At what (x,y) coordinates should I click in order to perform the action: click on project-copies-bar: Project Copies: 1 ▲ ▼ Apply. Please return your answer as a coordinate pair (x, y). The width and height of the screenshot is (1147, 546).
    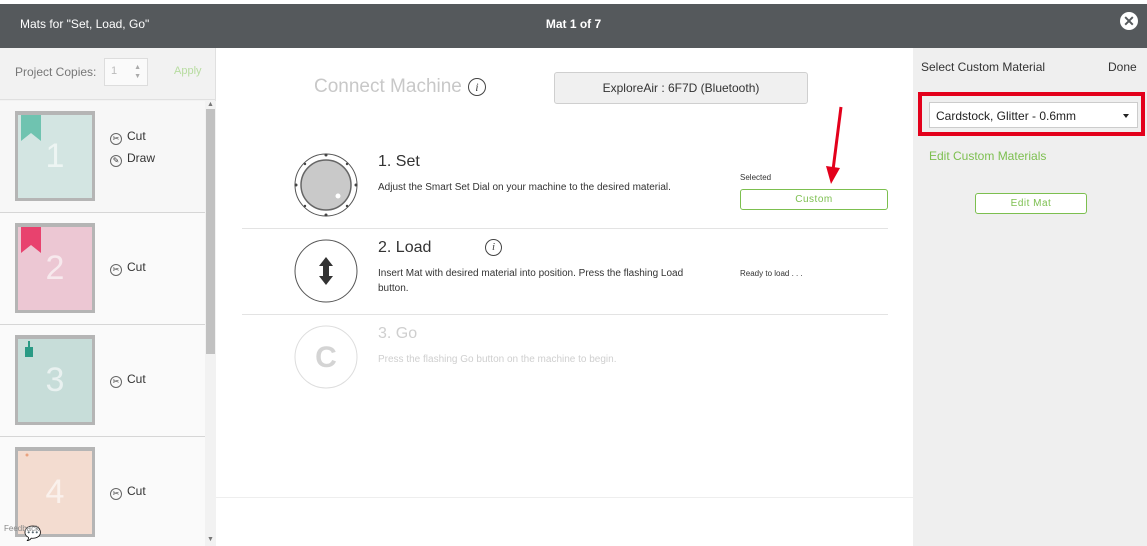
    Looking at the image, I should click on (108, 74).